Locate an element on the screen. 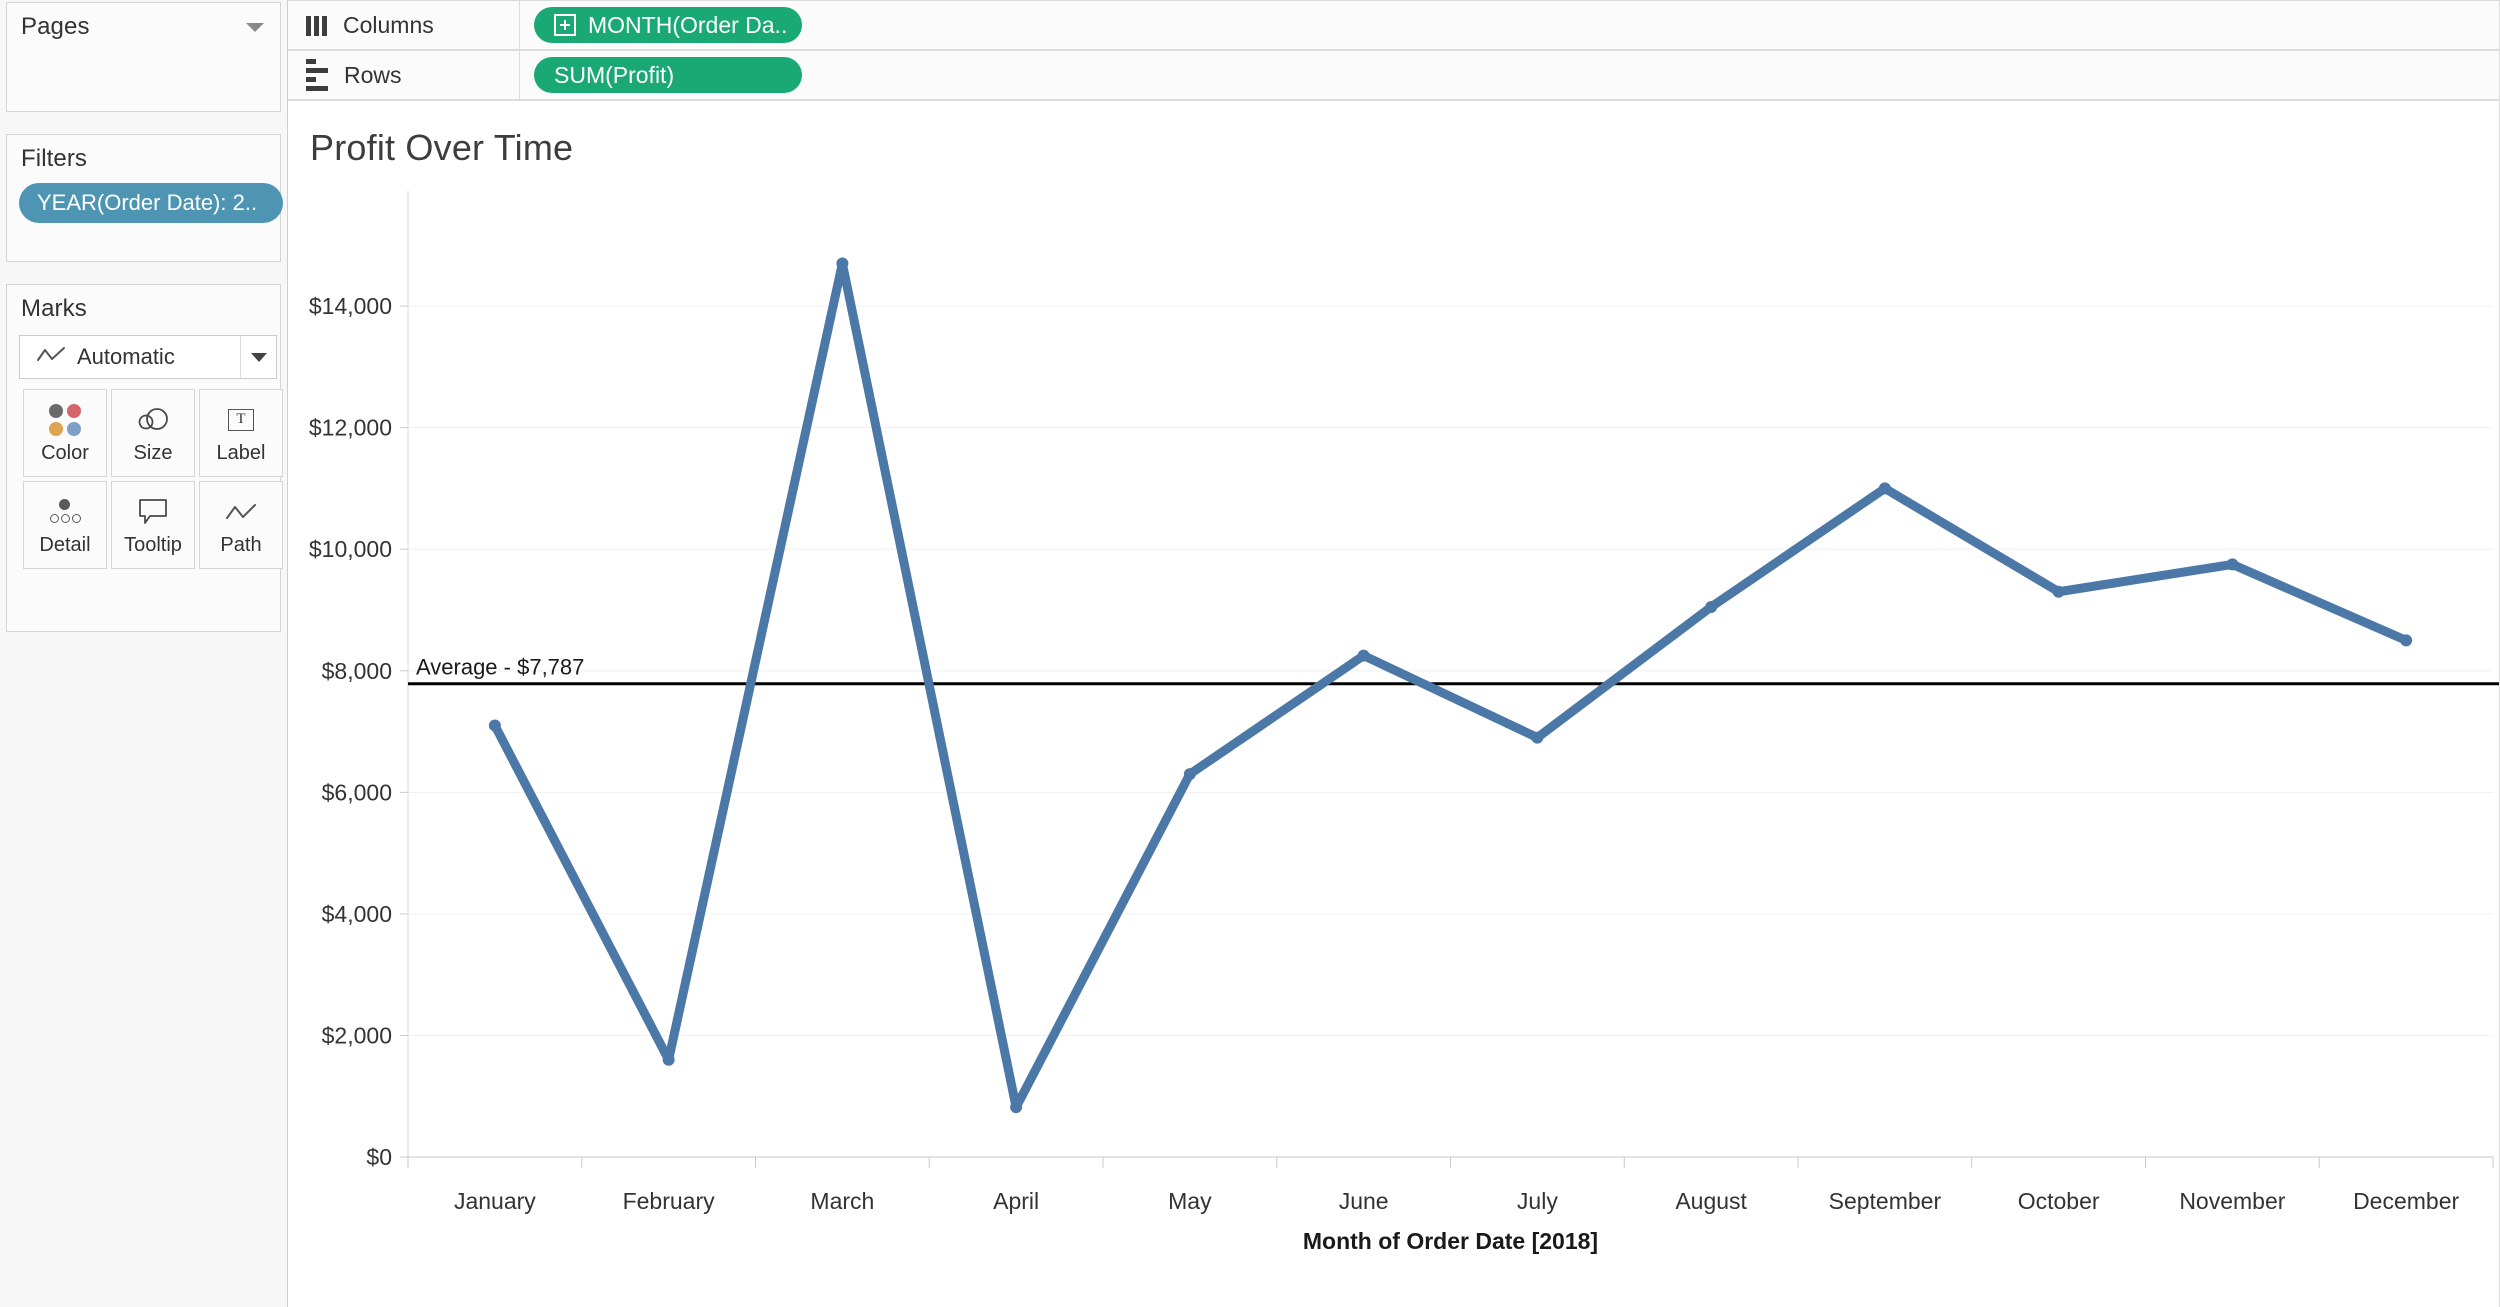  rows-icon is located at coordinates (317, 75).